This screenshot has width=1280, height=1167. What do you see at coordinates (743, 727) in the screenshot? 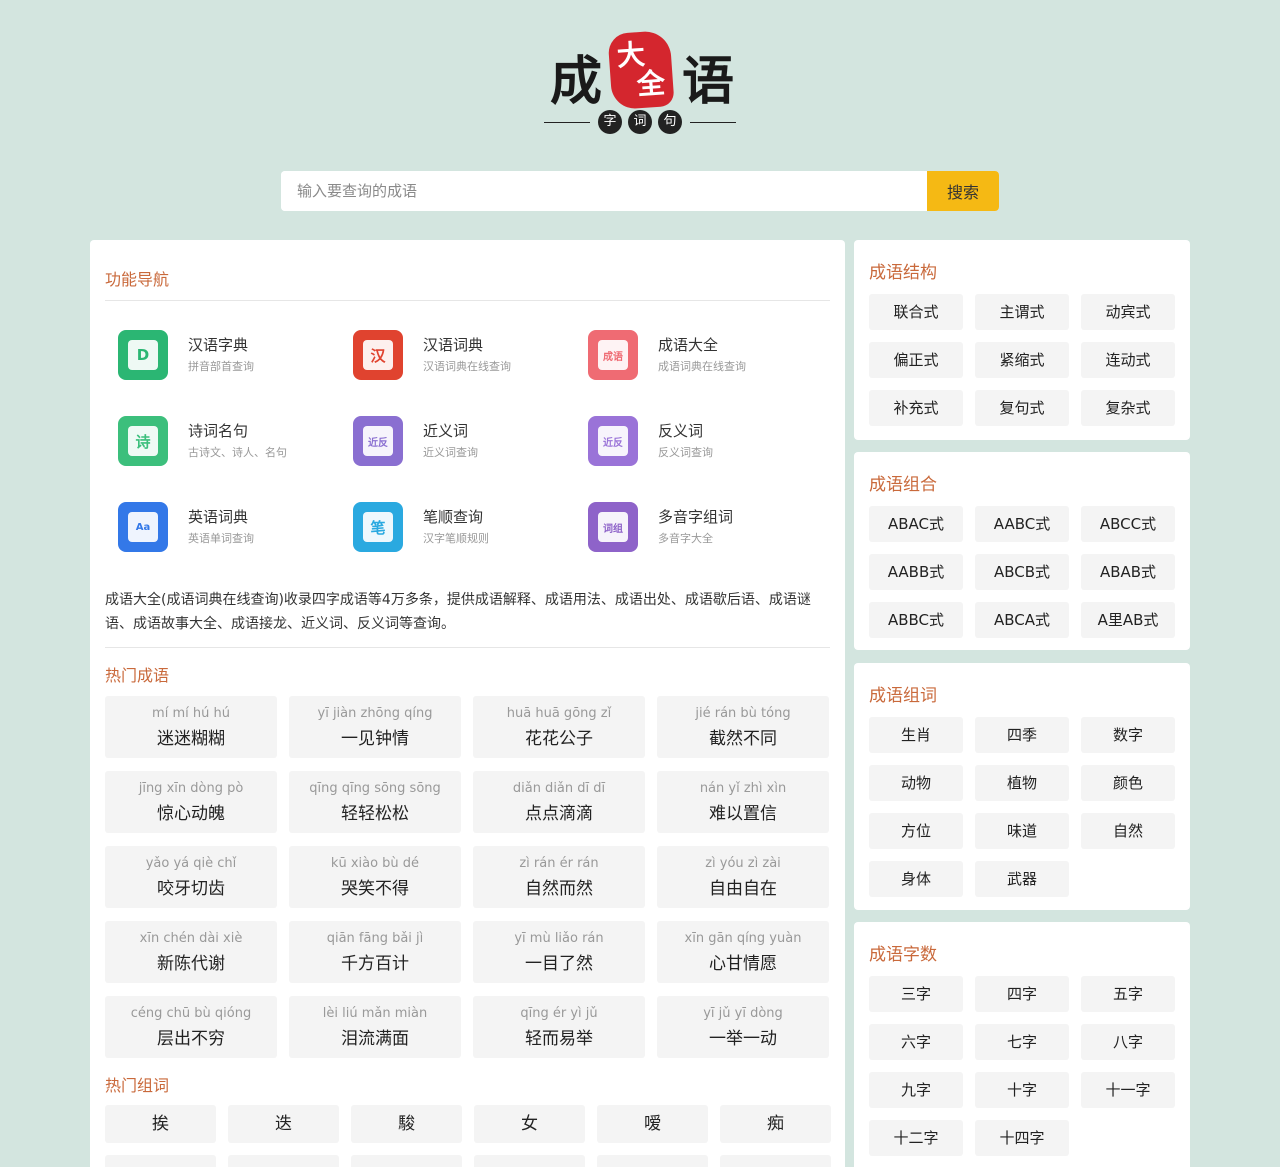
I see `idiom-card: jié rán bù tóng 截然不同` at bounding box center [743, 727].